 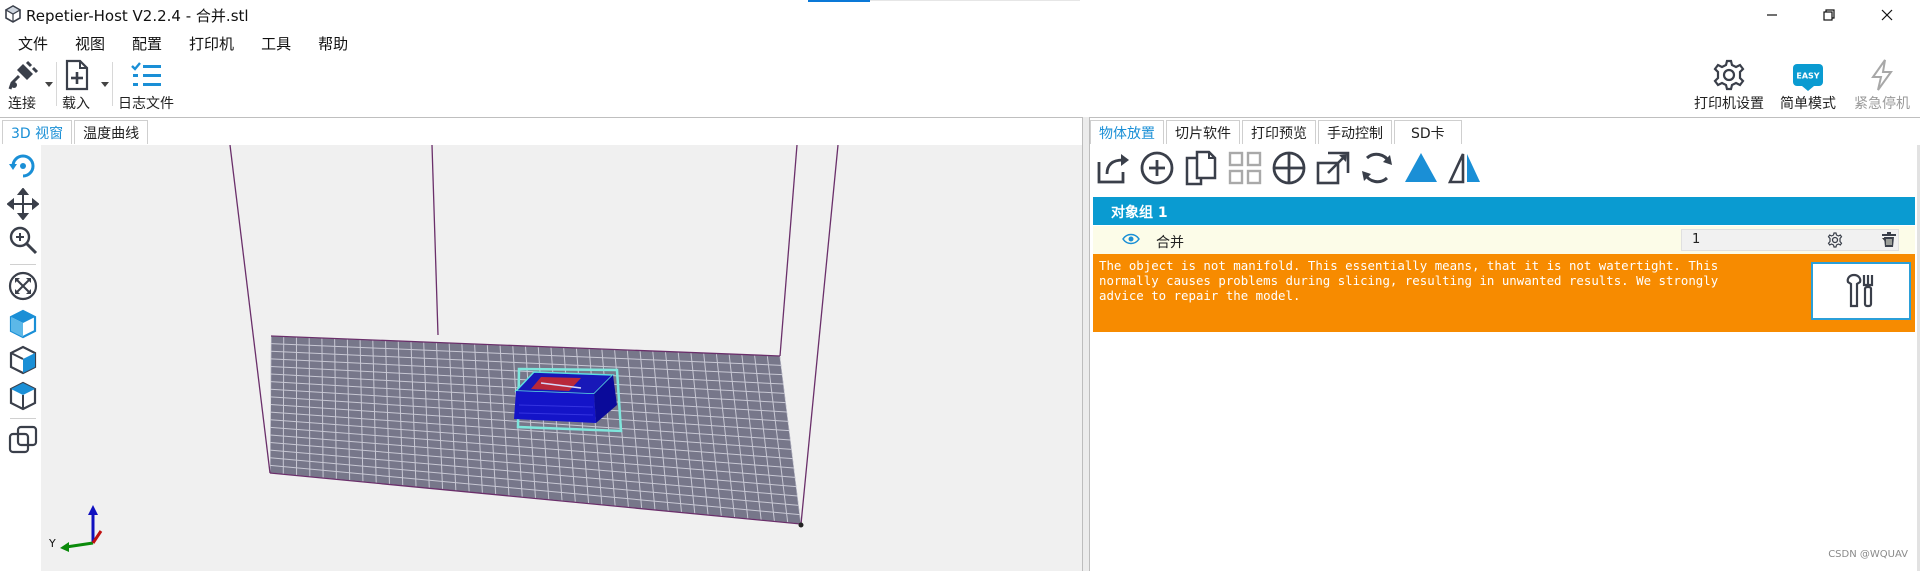 What do you see at coordinates (52, 543) in the screenshot?
I see `axis-y-label: Y` at bounding box center [52, 543].